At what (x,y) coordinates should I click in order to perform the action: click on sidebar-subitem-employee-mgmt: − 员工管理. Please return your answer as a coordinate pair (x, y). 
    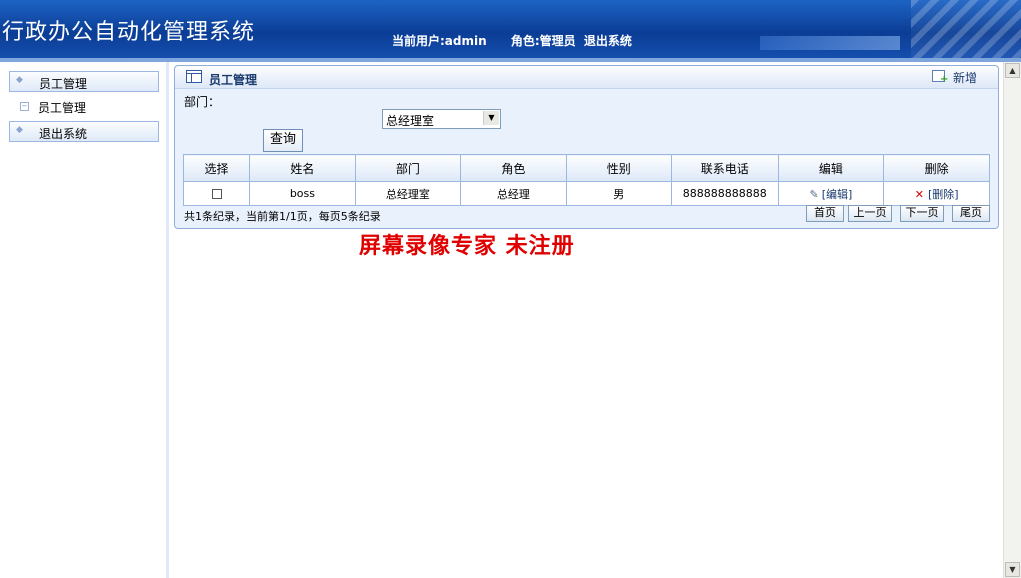
    Looking at the image, I should click on (83, 105).